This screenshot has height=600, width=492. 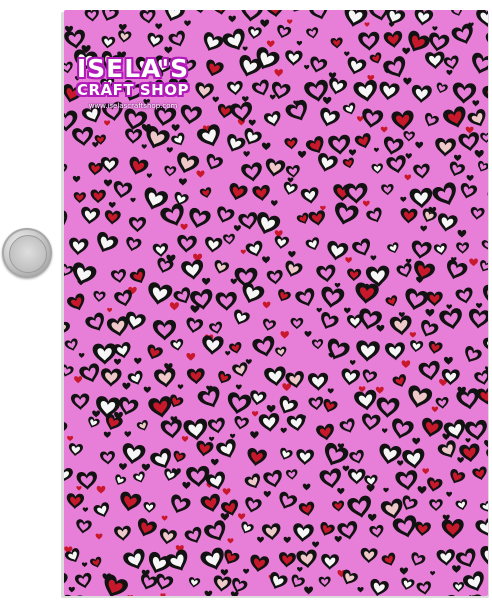 I want to click on coin-icon, so click(x=27, y=253).